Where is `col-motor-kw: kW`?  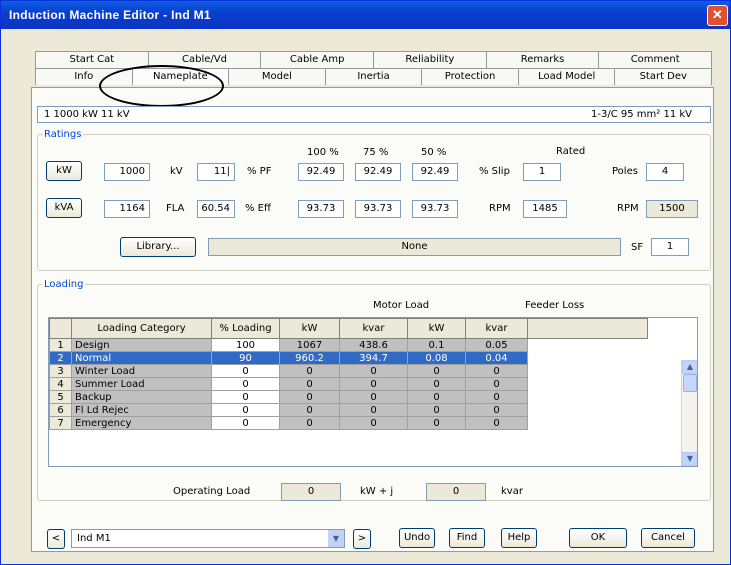 col-motor-kw: kW is located at coordinates (309, 328).